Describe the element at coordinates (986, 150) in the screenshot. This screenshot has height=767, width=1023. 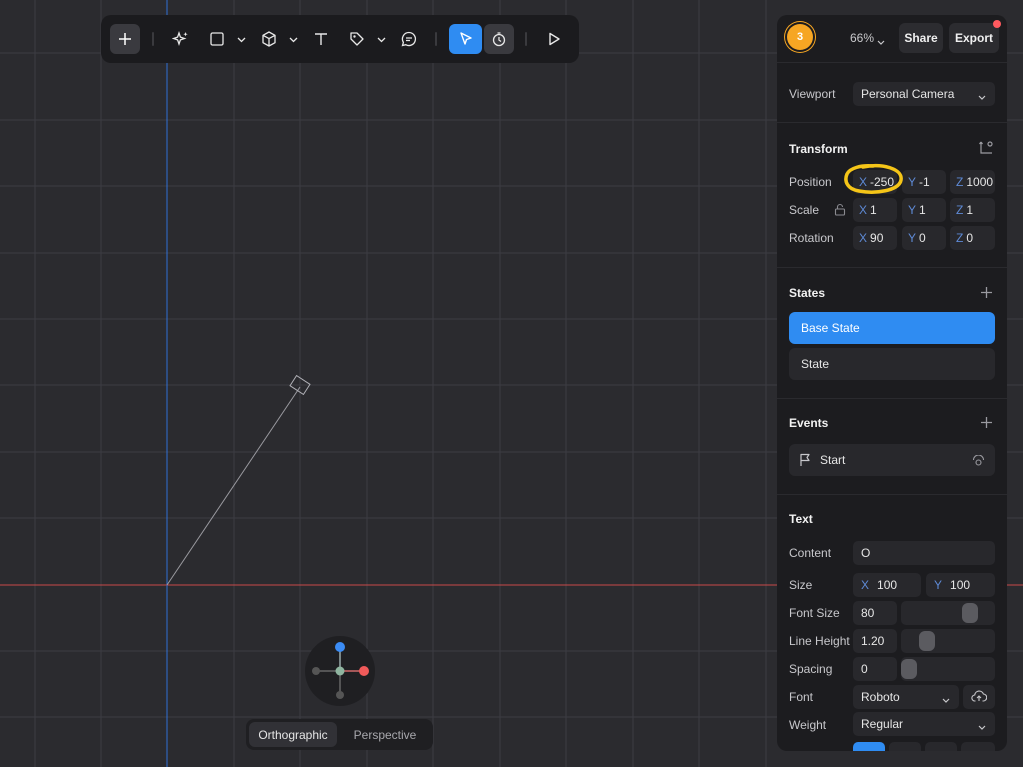
I see `transform-origin-icon` at that location.